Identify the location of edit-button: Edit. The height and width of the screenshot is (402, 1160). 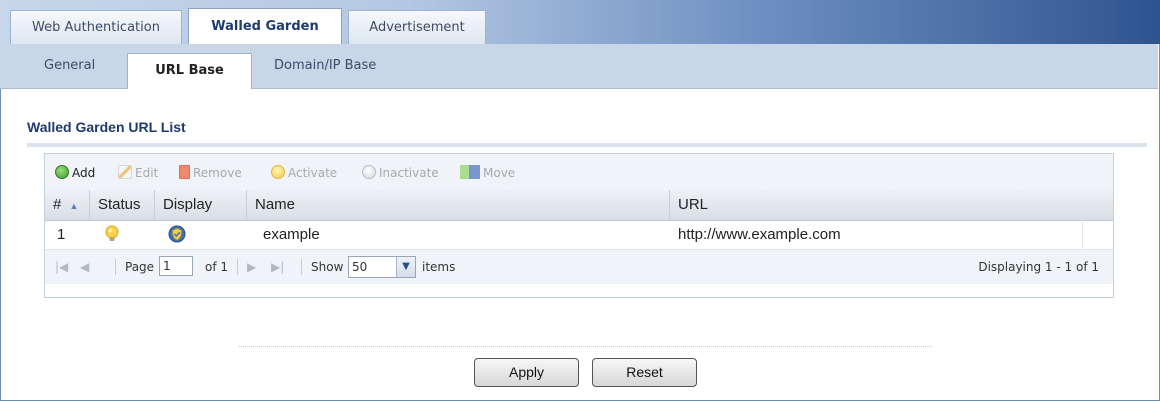
(138, 172).